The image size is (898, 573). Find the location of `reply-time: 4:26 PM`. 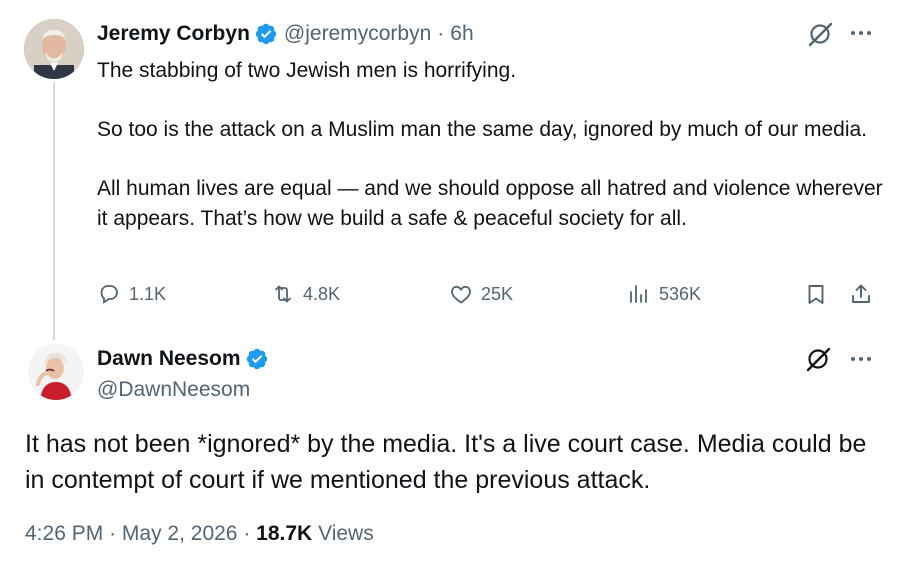

reply-time: 4:26 PM is located at coordinates (64, 533).